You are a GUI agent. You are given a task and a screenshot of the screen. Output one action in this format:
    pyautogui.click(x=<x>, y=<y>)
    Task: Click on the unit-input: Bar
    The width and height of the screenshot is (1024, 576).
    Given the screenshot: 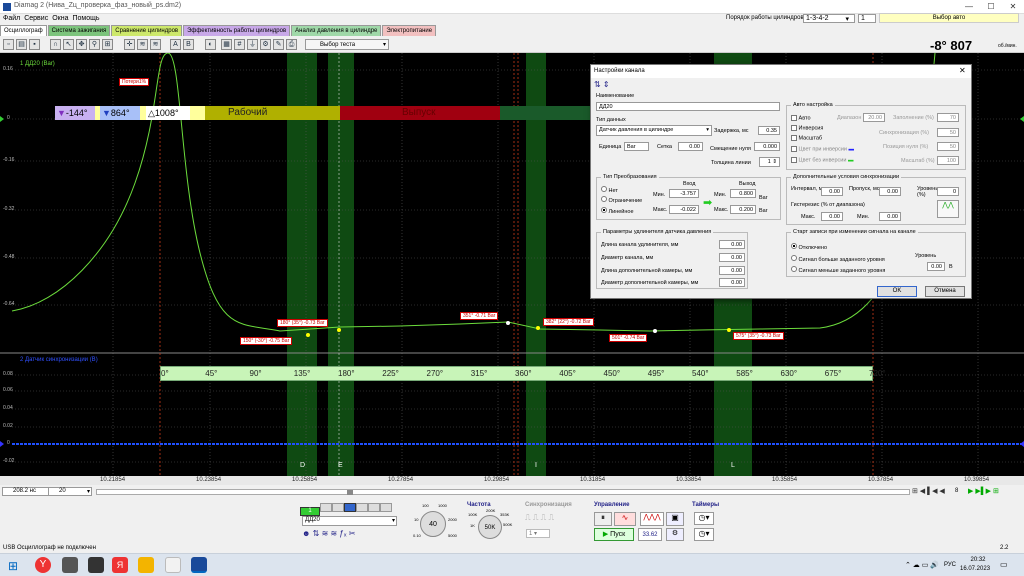 What is the action you would take?
    pyautogui.click(x=636, y=146)
    